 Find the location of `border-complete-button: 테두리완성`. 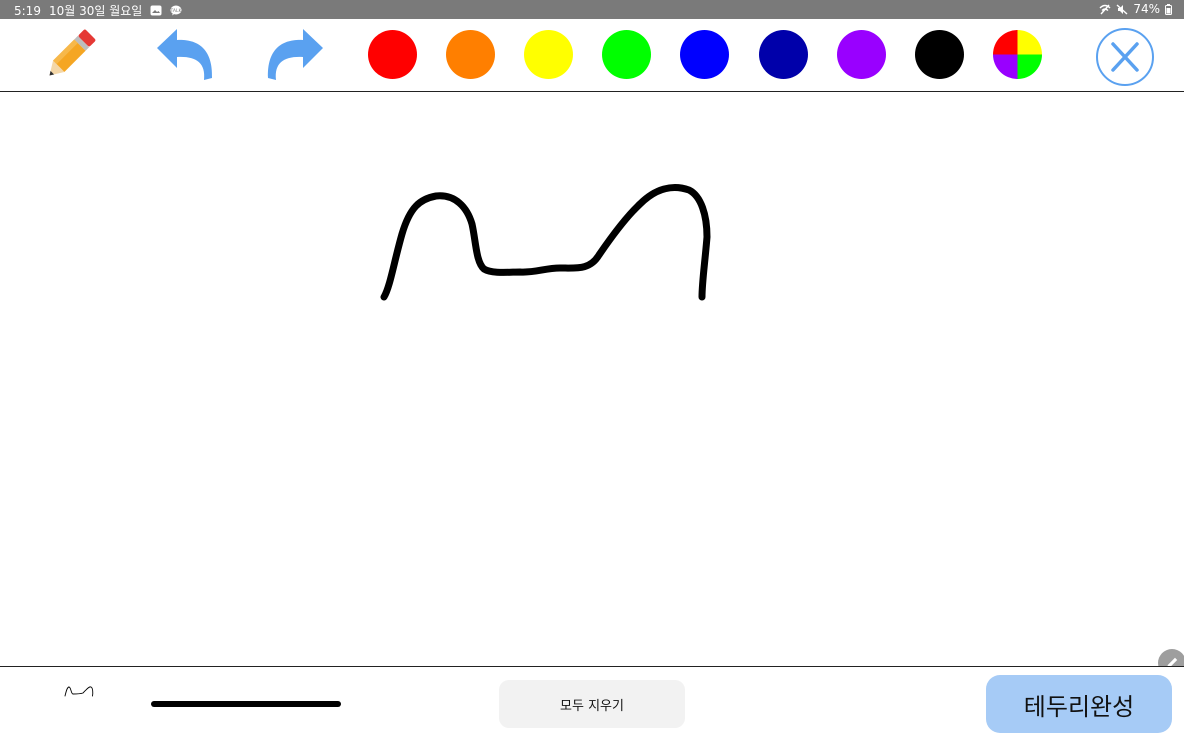

border-complete-button: 테두리완성 is located at coordinates (1079, 704).